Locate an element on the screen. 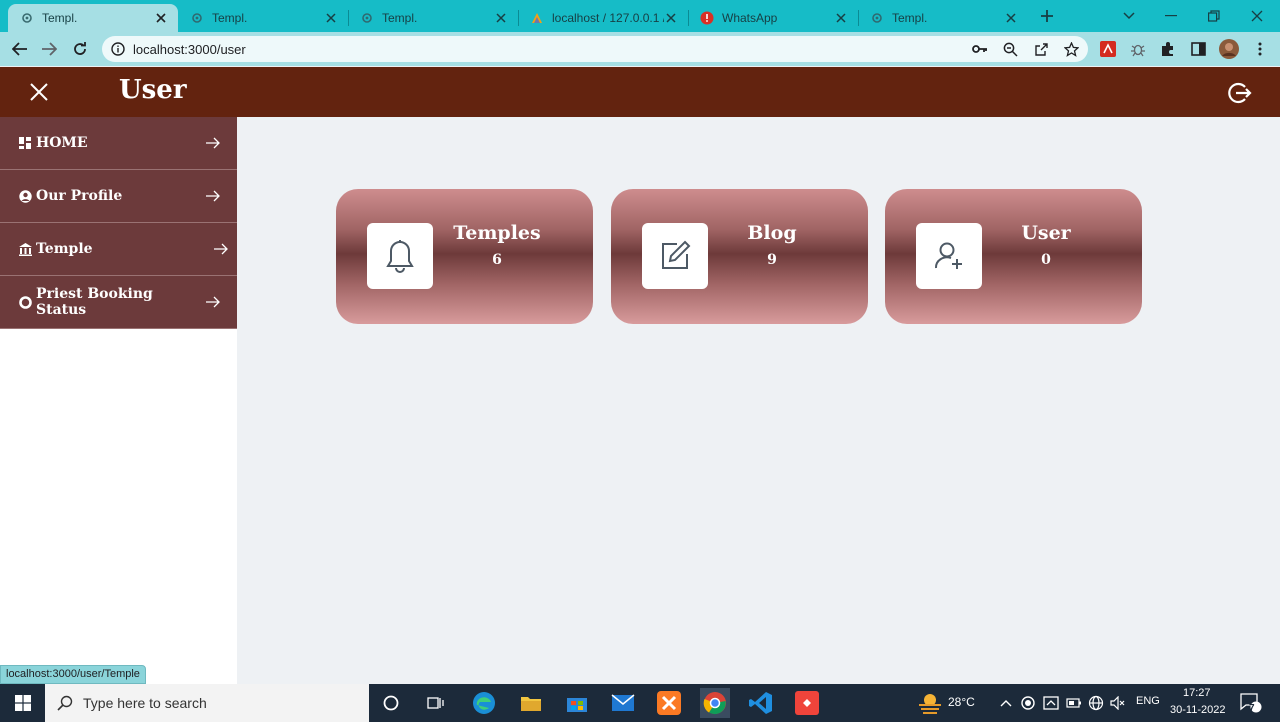 This screenshot has width=1280, height=722. chrome-icon is located at coordinates (715, 703).